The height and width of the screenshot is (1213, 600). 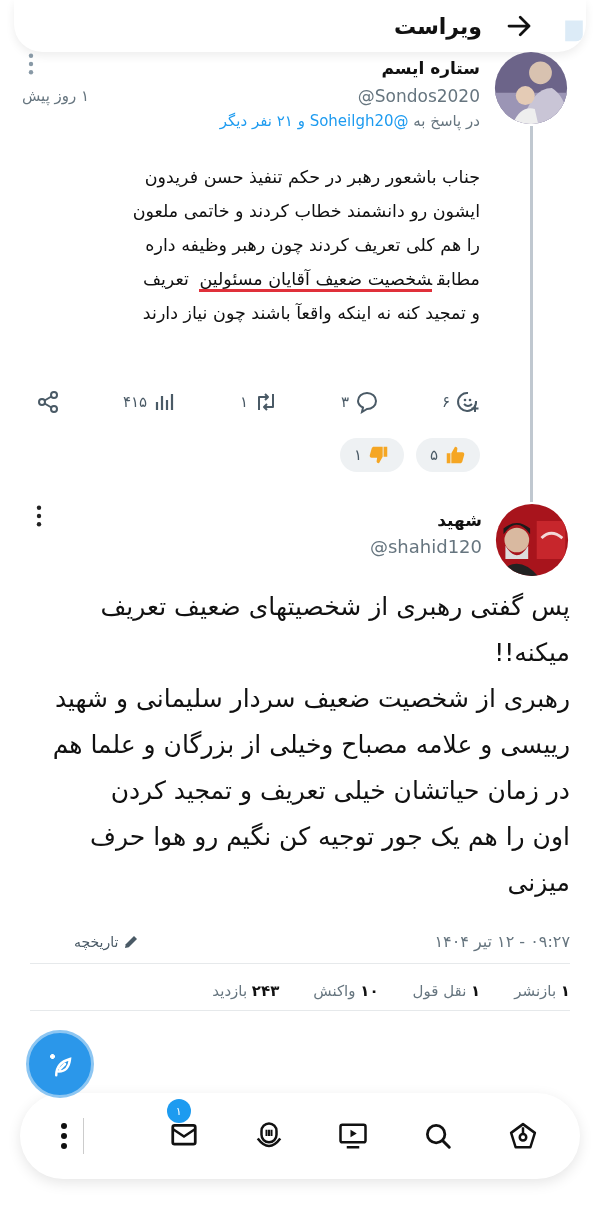 What do you see at coordinates (438, 1136) in the screenshot?
I see `search-icon` at bounding box center [438, 1136].